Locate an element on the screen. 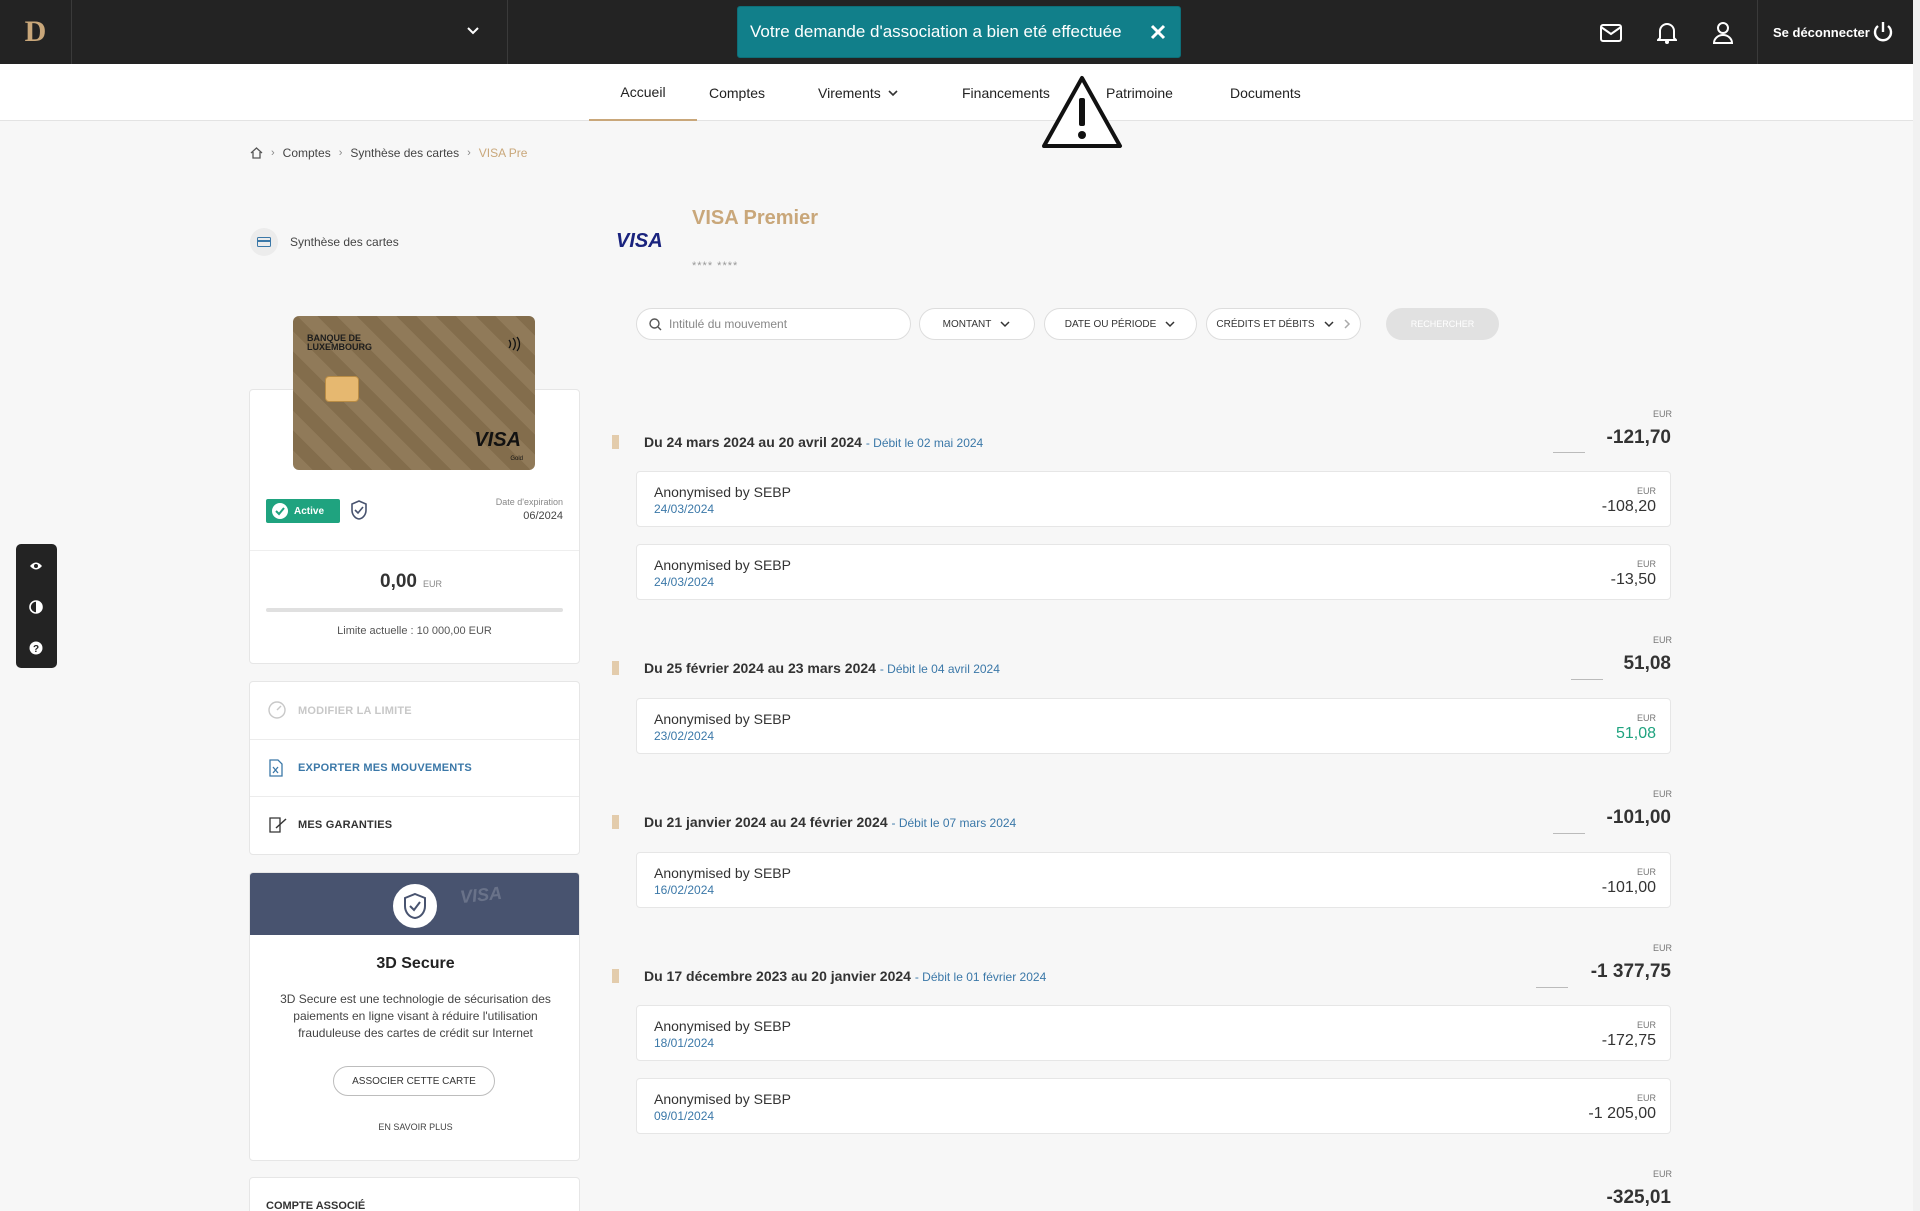  accessibility-toolbar: ? is located at coordinates (36, 606).